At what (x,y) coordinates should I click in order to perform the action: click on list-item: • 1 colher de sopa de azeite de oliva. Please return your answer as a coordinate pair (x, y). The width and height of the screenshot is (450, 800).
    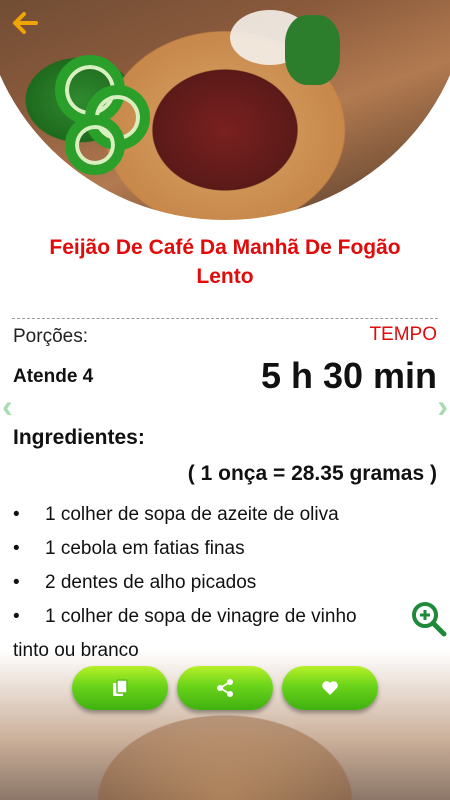
    Looking at the image, I should click on (225, 515).